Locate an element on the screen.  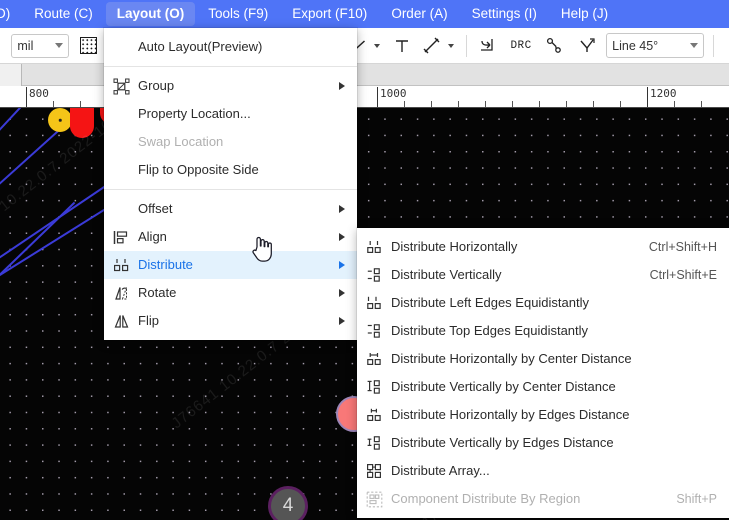
text-tool-button is located at coordinates (401, 46).